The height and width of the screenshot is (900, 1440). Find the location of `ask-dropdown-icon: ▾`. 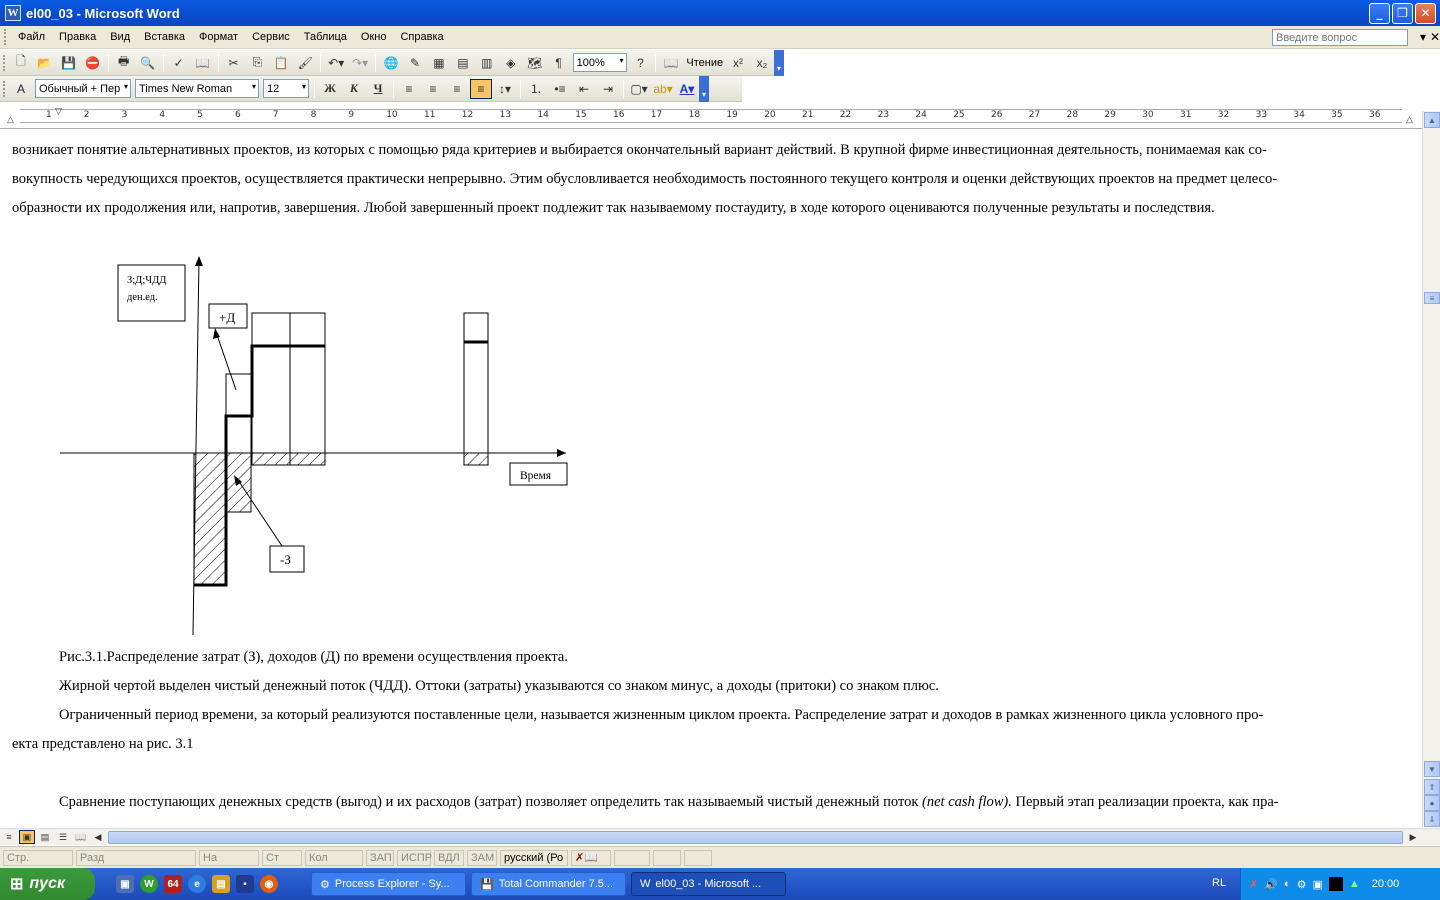

ask-dropdown-icon: ▾ is located at coordinates (1423, 37).